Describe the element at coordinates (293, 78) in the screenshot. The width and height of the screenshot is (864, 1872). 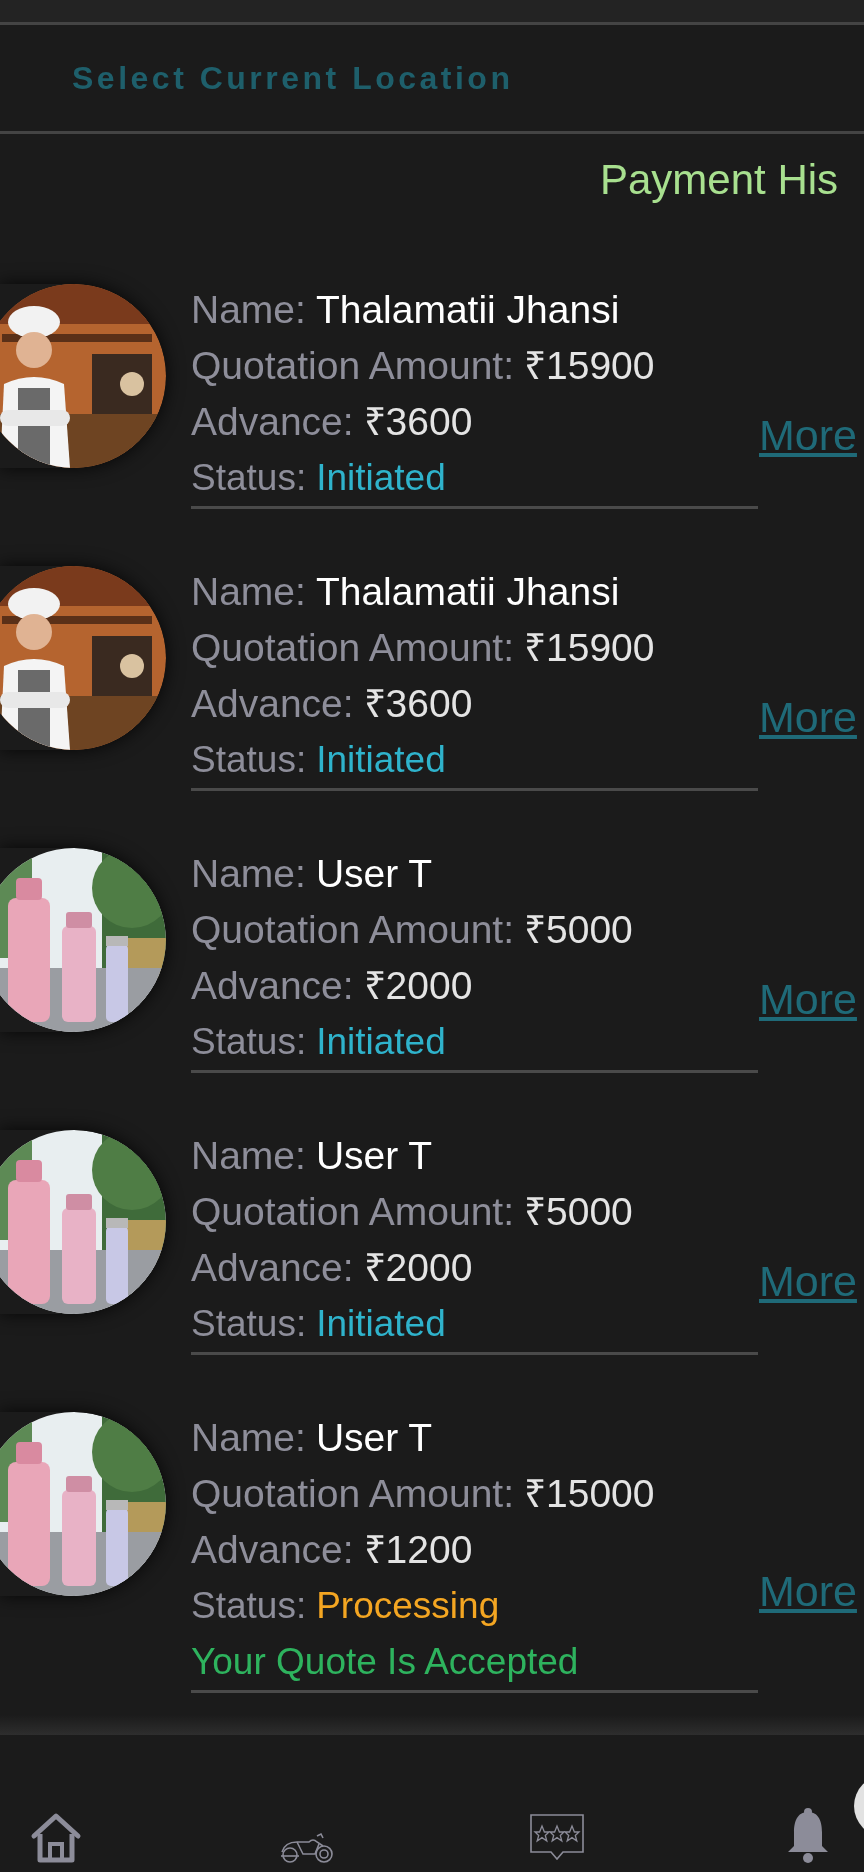
I see `location-label: Select Current Location` at that location.